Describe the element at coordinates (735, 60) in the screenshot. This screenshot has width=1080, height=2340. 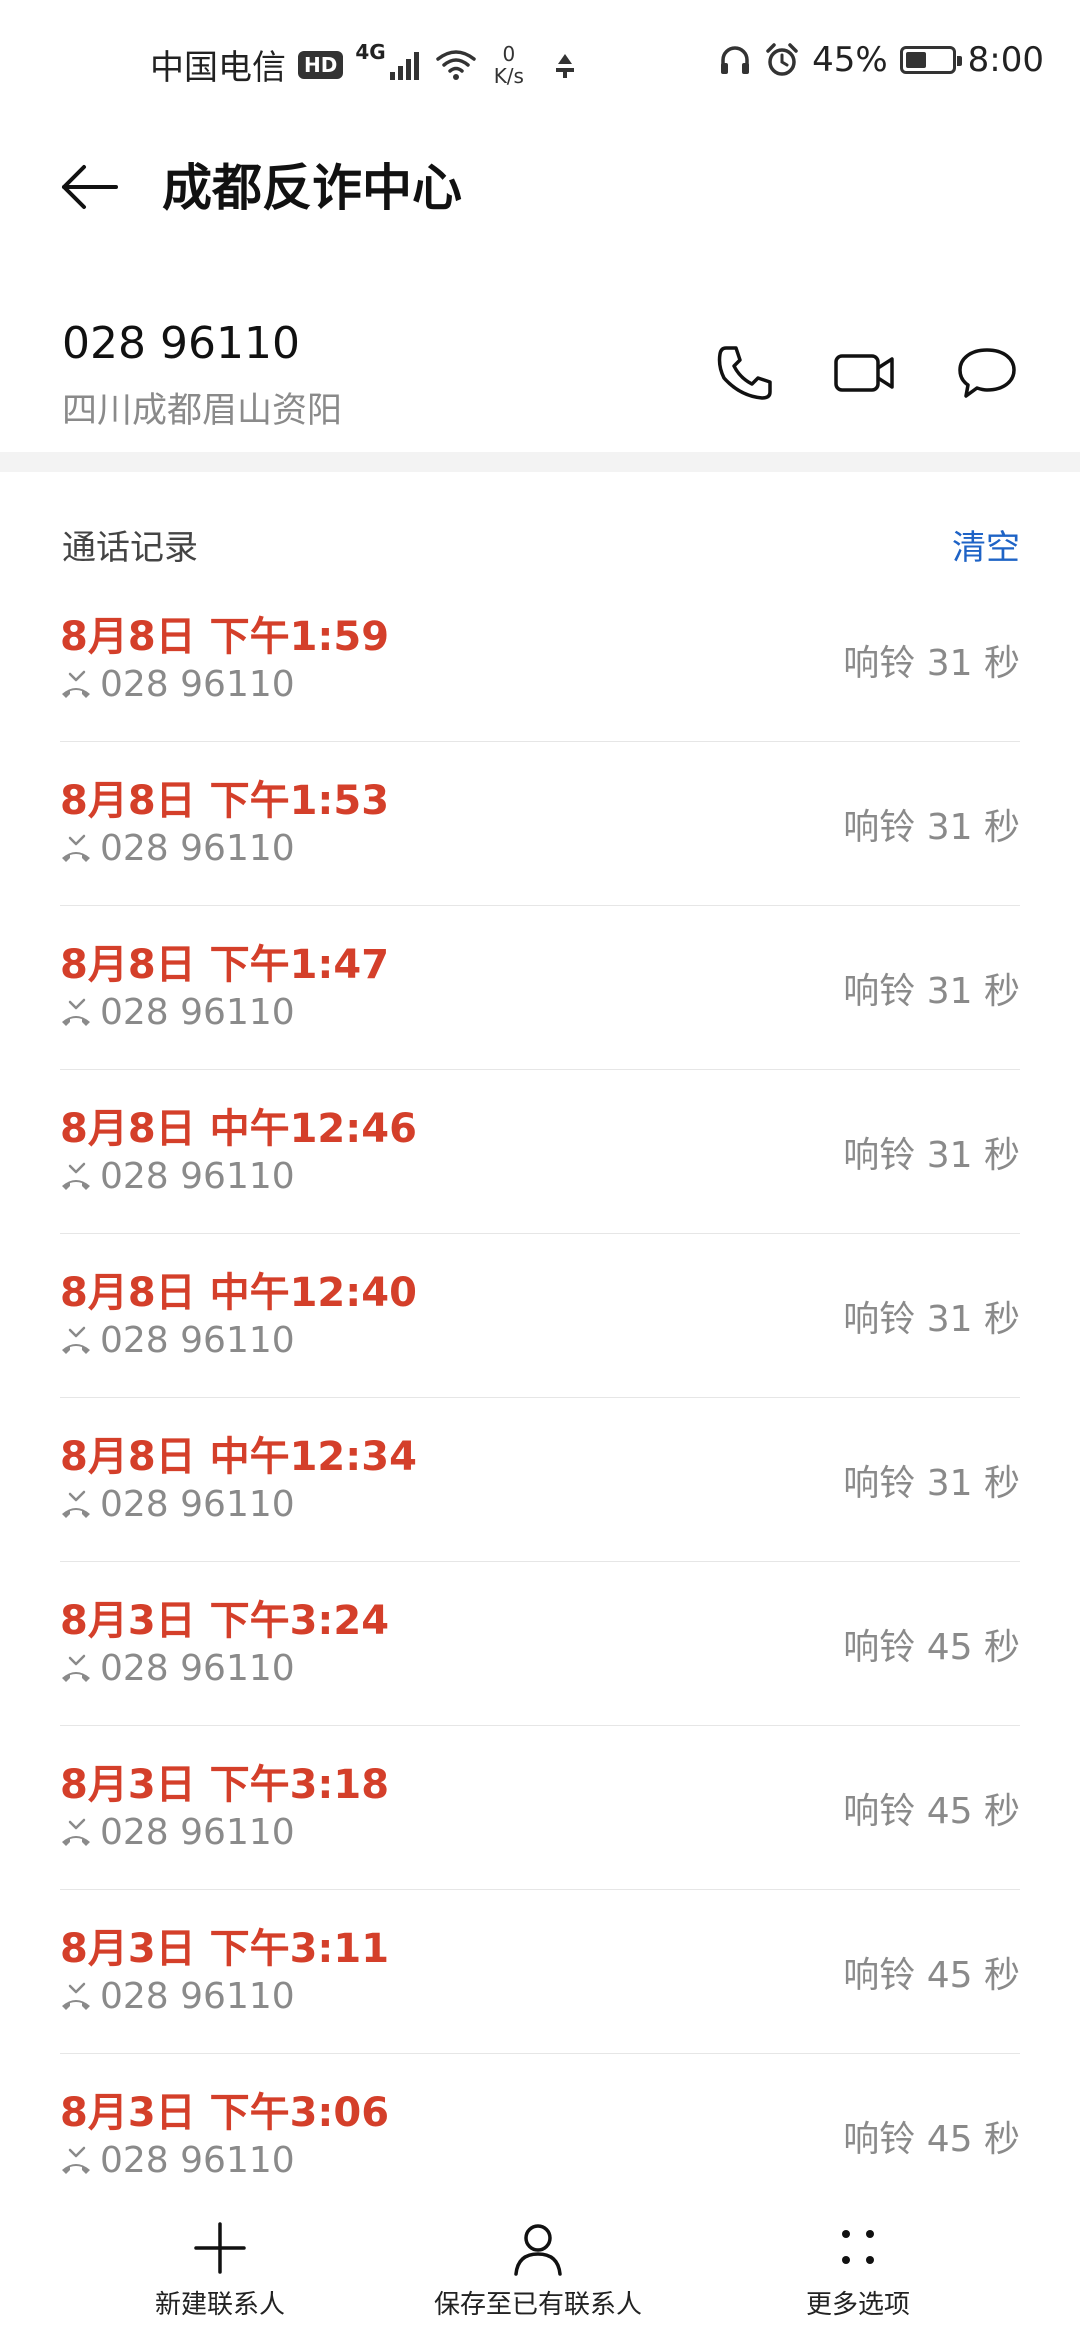
I see `headphones-icon` at that location.